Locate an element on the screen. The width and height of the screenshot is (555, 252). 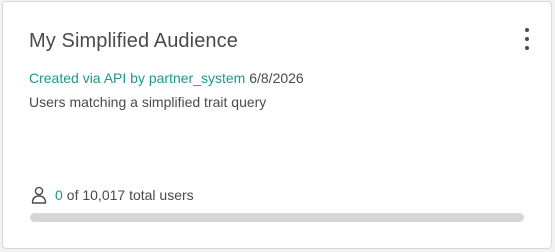
more-options-button is located at coordinates (527, 39).